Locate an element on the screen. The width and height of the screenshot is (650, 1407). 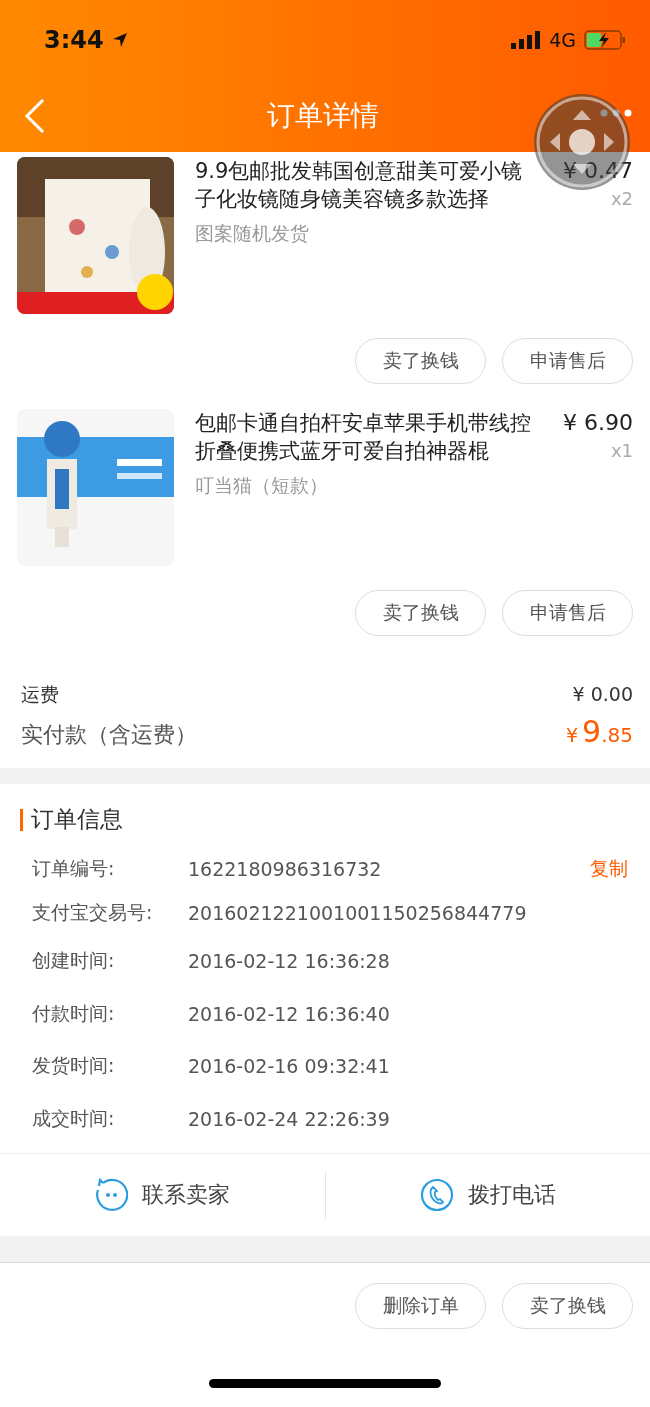
total-amount: ¥9.85 is located at coordinates (599, 731).